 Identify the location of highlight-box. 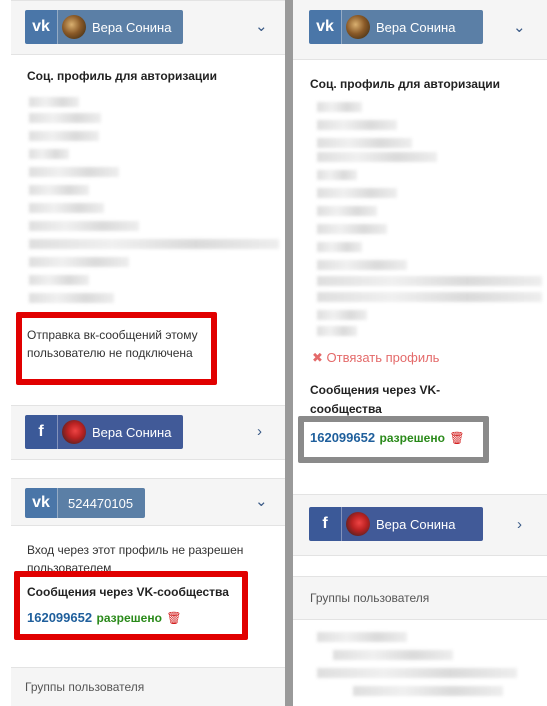
(131, 605).